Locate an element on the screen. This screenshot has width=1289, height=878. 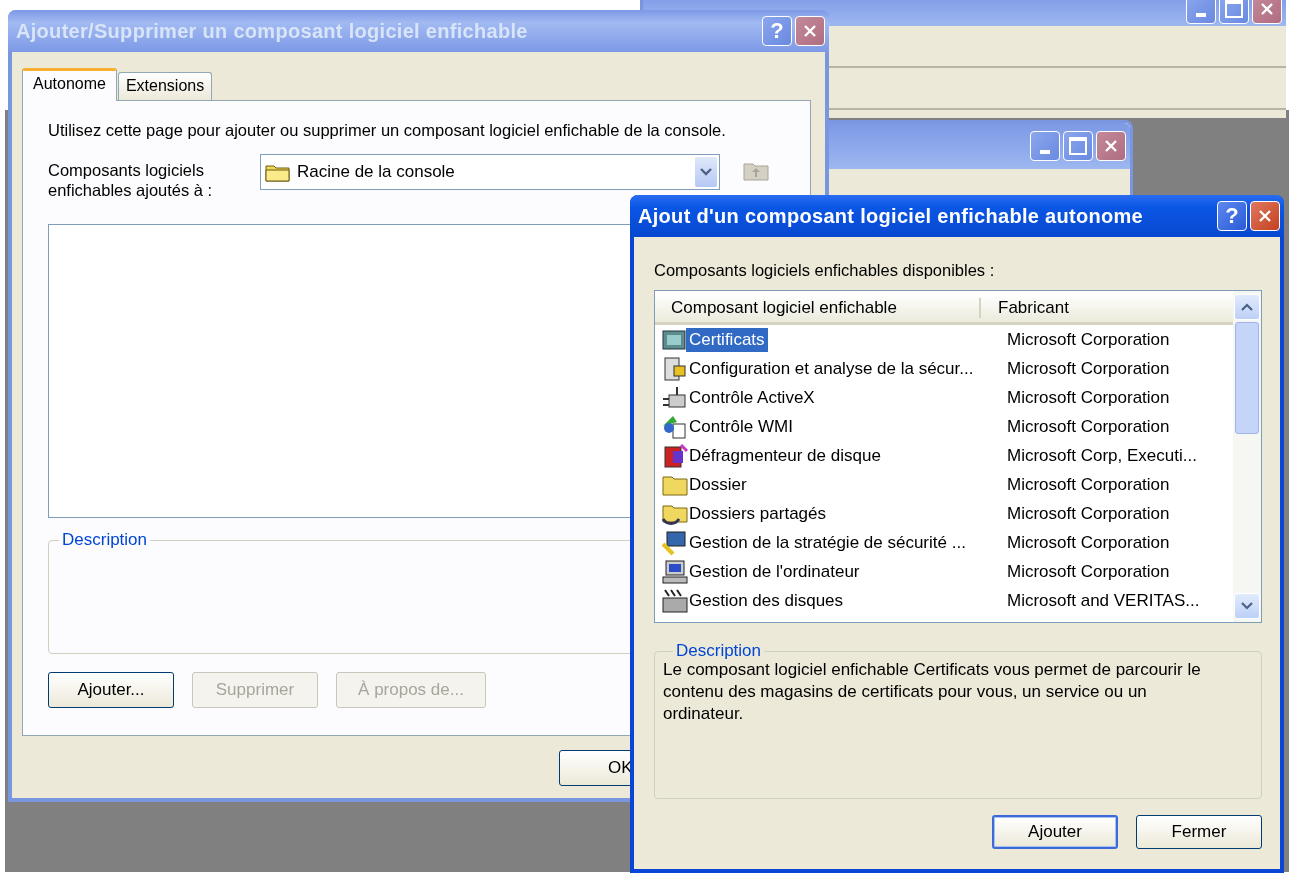
scroll-up-button is located at coordinates (1247, 307).